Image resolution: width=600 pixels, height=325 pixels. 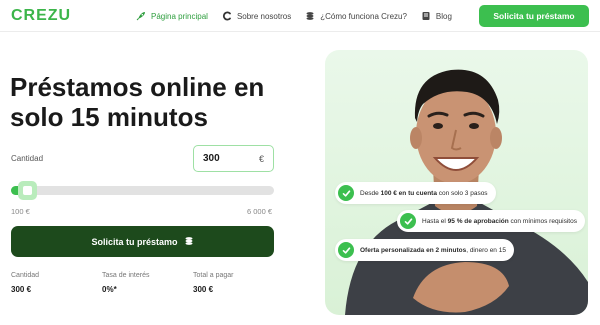 What do you see at coordinates (134, 241) in the screenshot?
I see `request-loan-button-label: Solicita tu préstamo` at bounding box center [134, 241].